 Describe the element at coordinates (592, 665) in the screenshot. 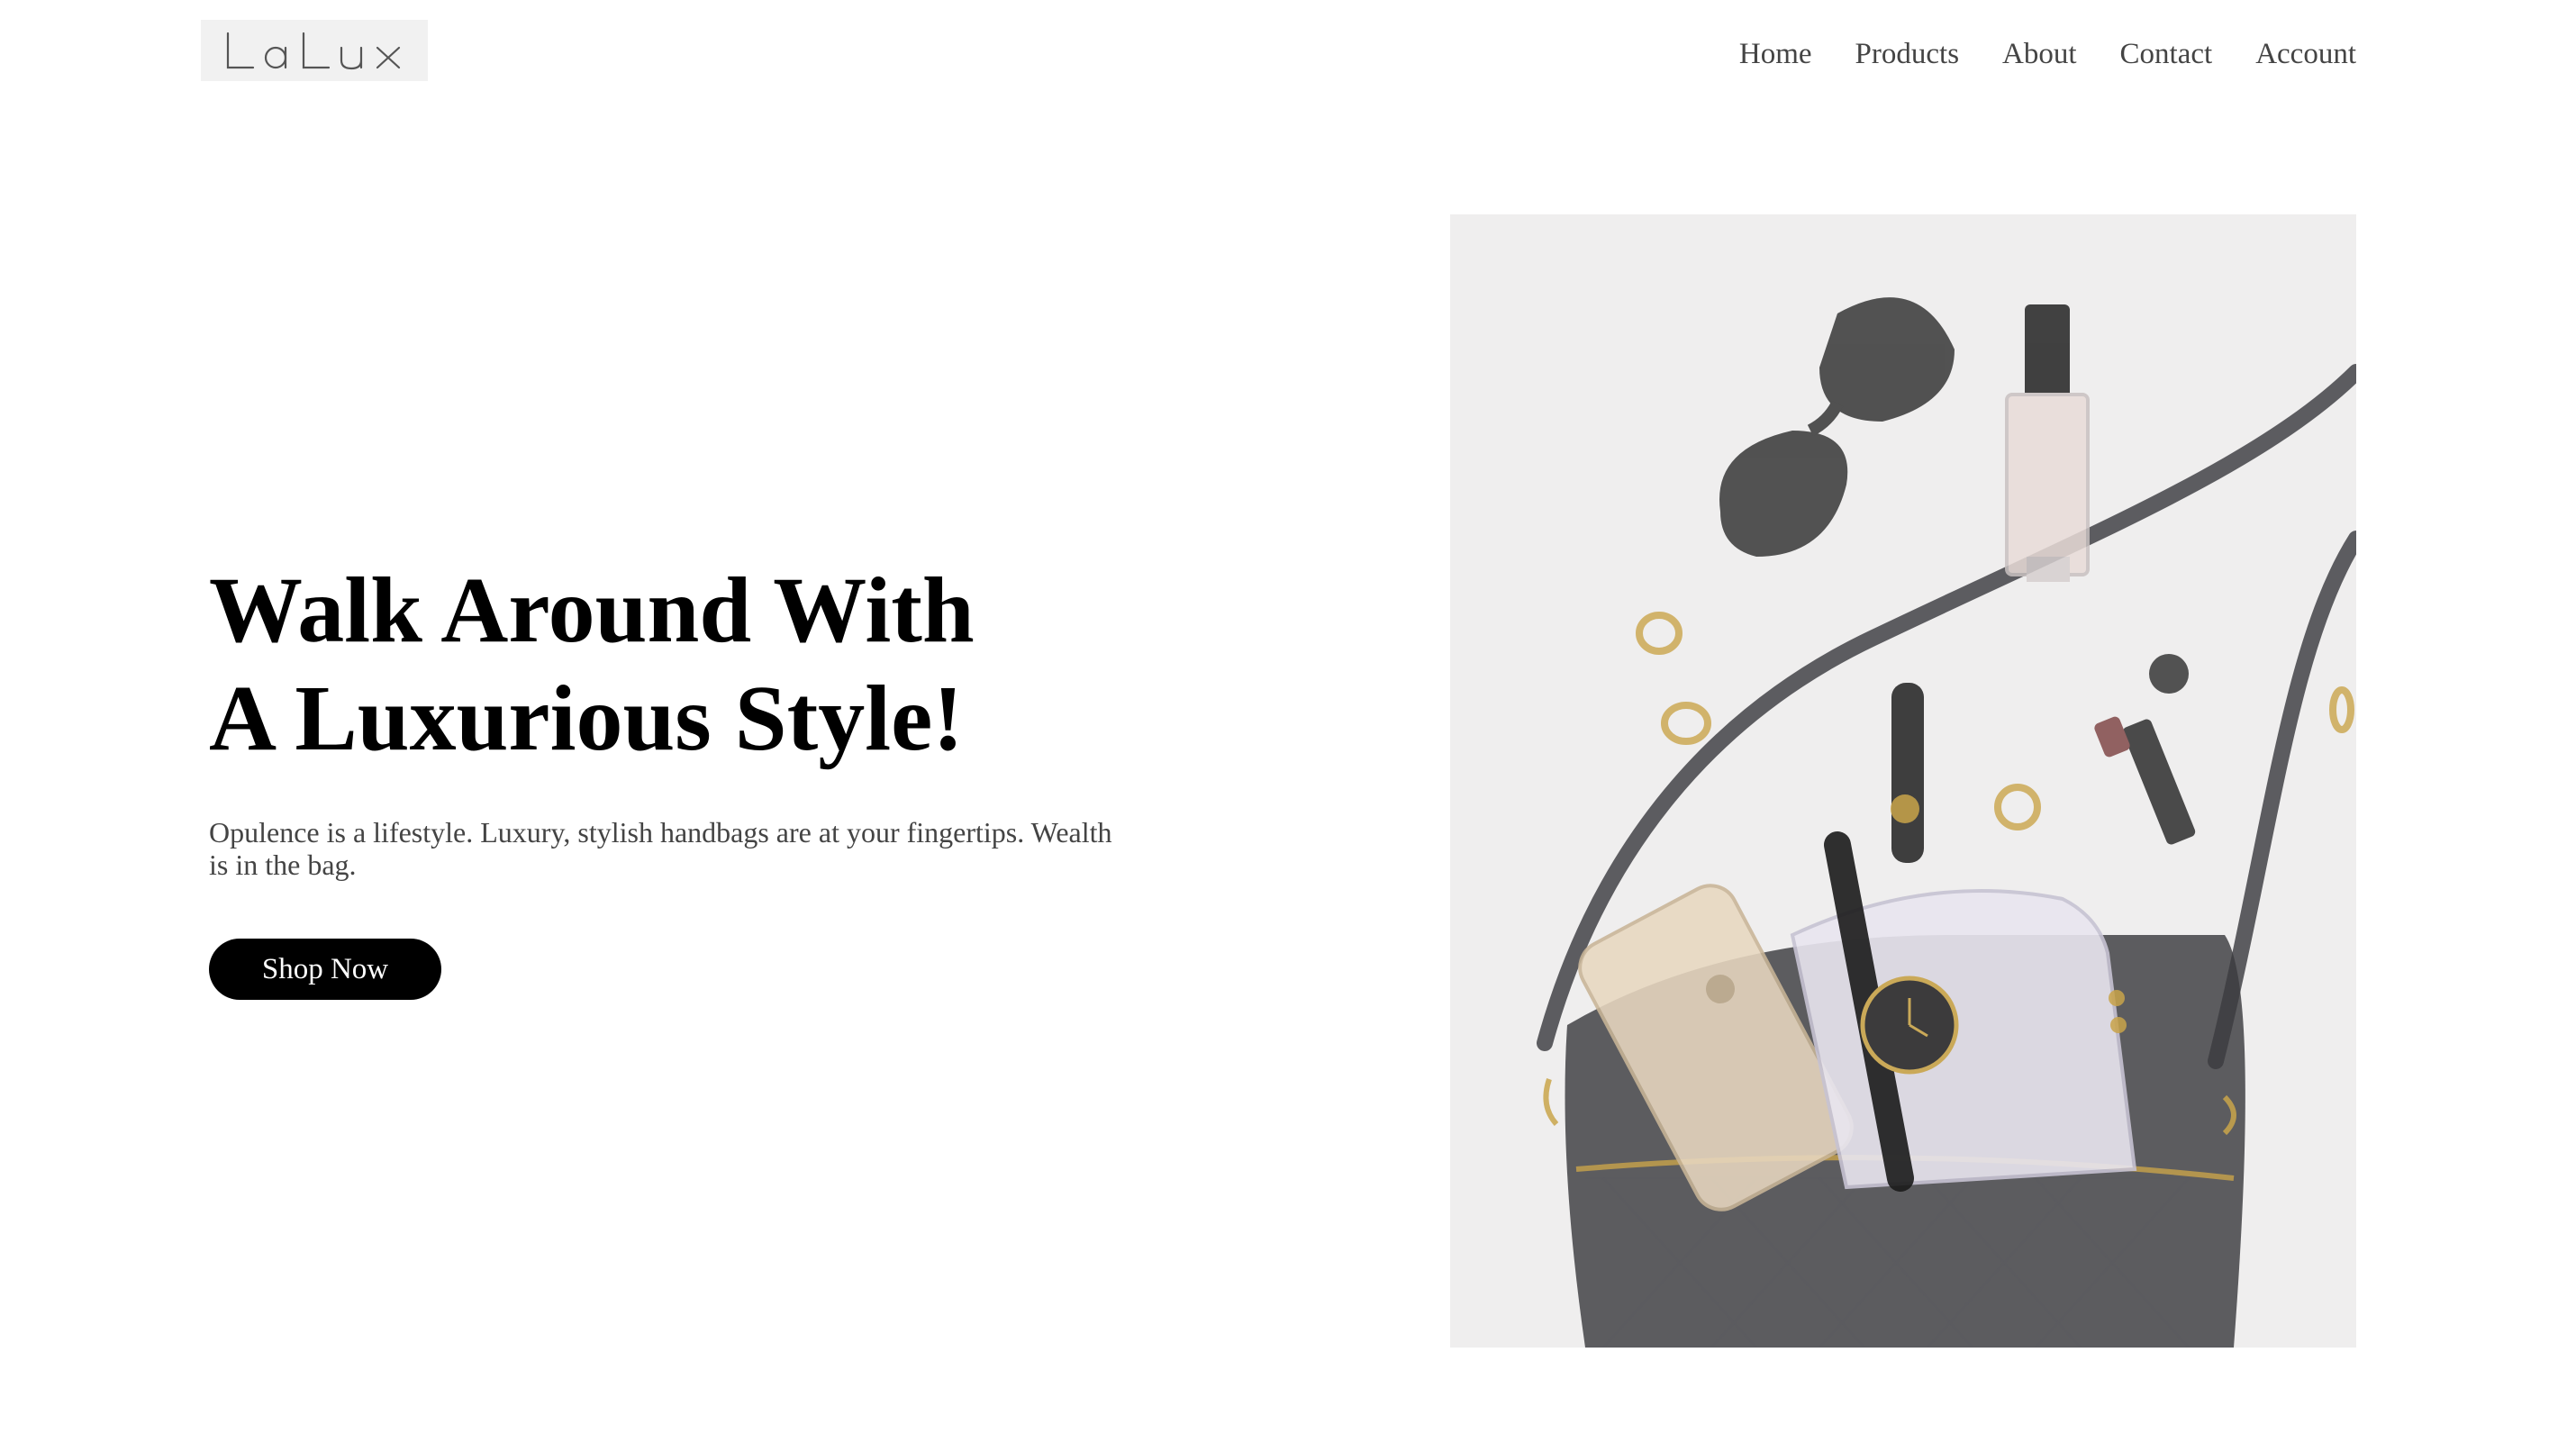

I see `hero-title: Walk Around With A Luxurious Style!` at that location.